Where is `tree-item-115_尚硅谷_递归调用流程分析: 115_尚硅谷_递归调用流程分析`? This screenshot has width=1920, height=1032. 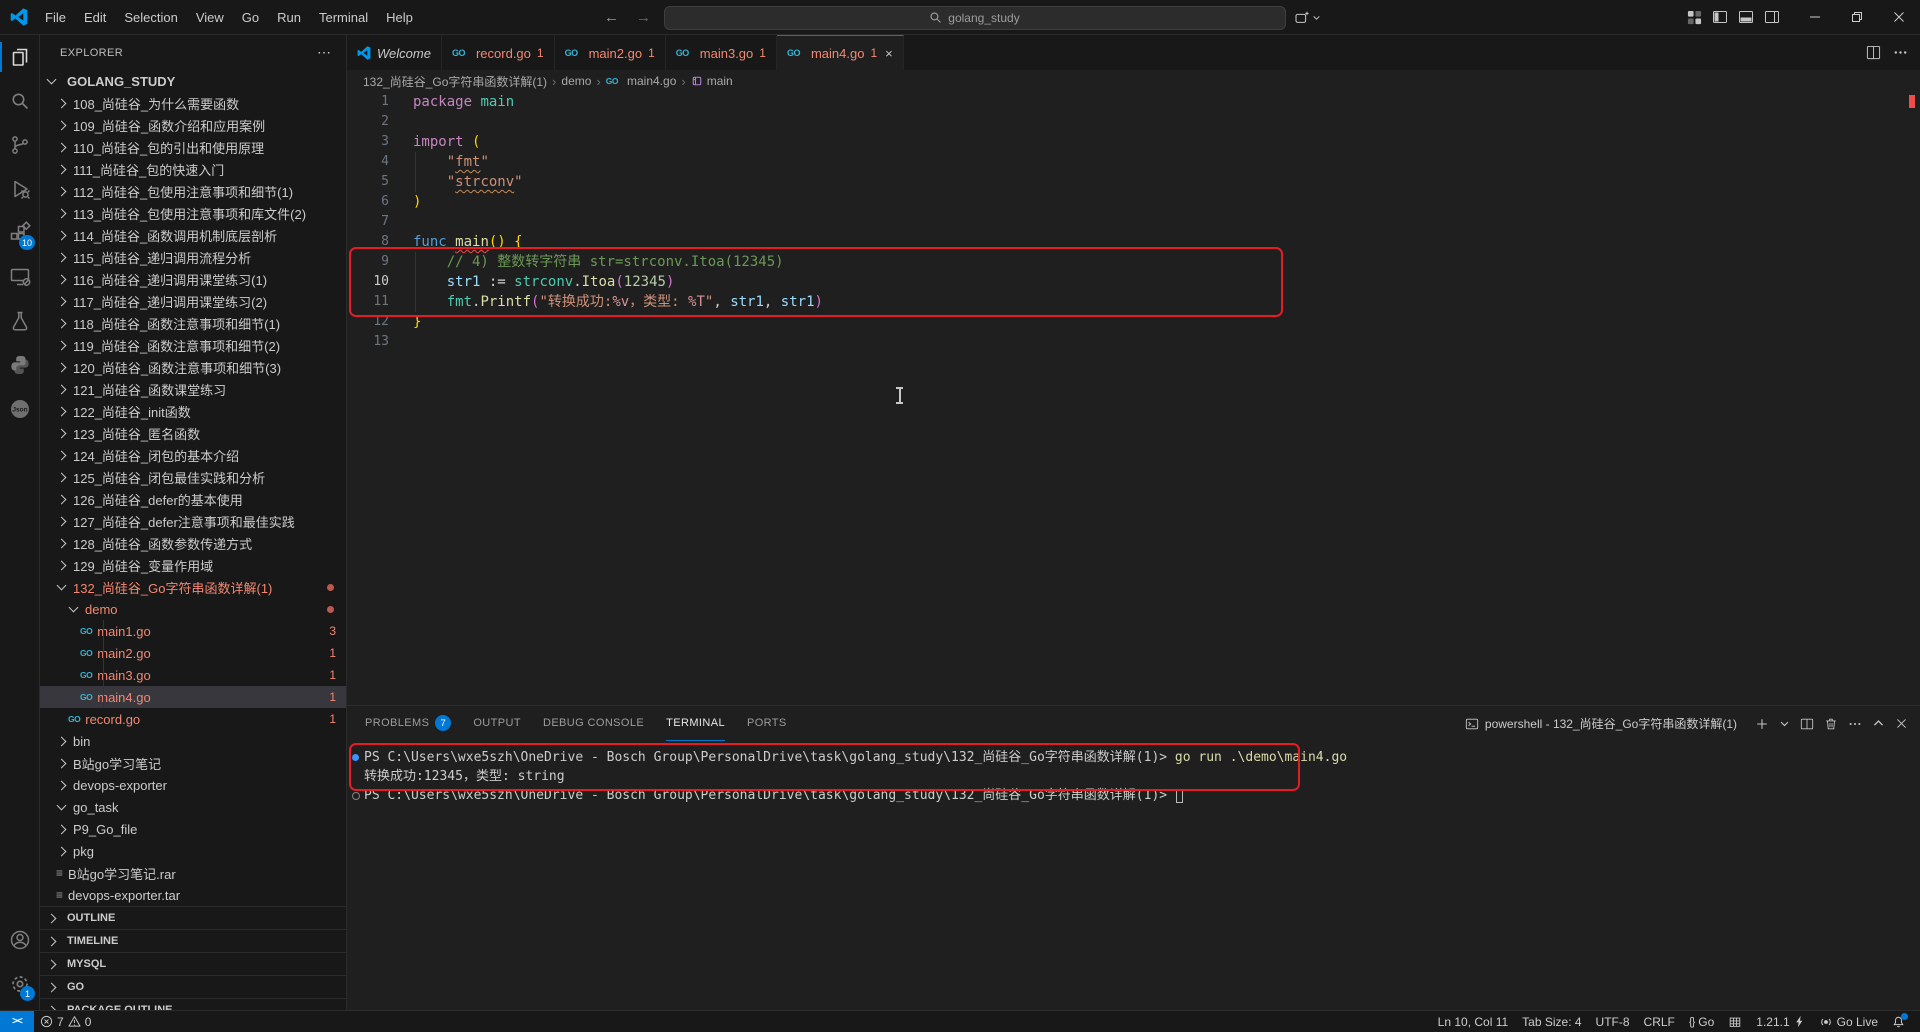 tree-item-115_尚硅谷_递归调用流程分析: 115_尚硅谷_递归调用流程分析 is located at coordinates (193, 257).